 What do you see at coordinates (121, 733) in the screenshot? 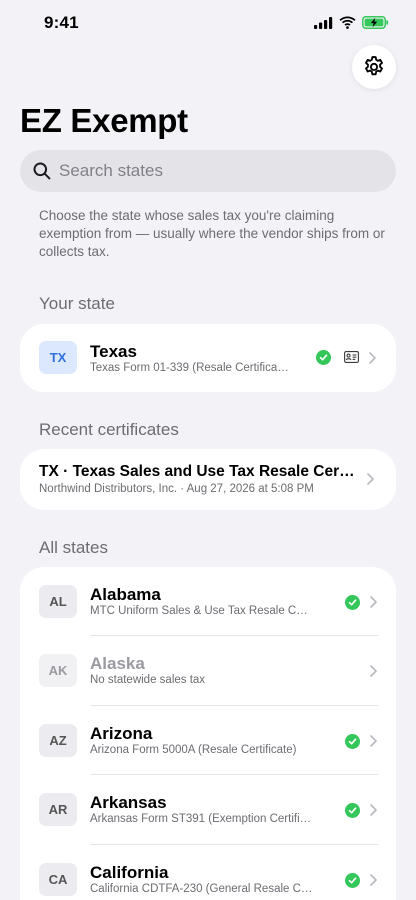
I see `state-name: Arizona` at bounding box center [121, 733].